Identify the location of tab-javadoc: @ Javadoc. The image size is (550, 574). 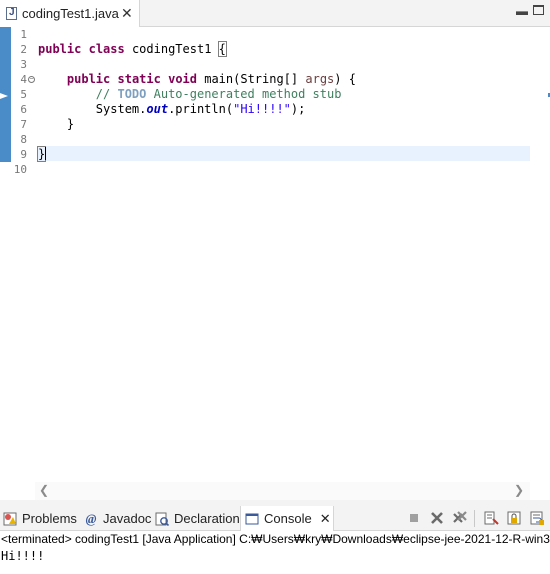
(118, 518).